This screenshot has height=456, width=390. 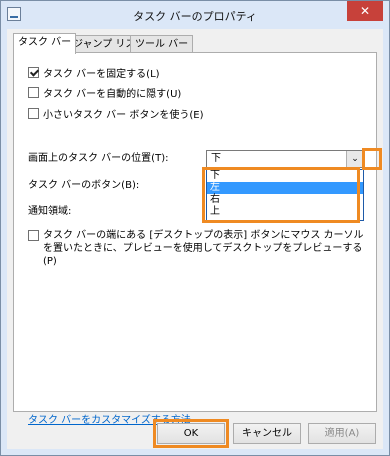 I want to click on tab-toolbars: ツール バー, so click(x=162, y=44).